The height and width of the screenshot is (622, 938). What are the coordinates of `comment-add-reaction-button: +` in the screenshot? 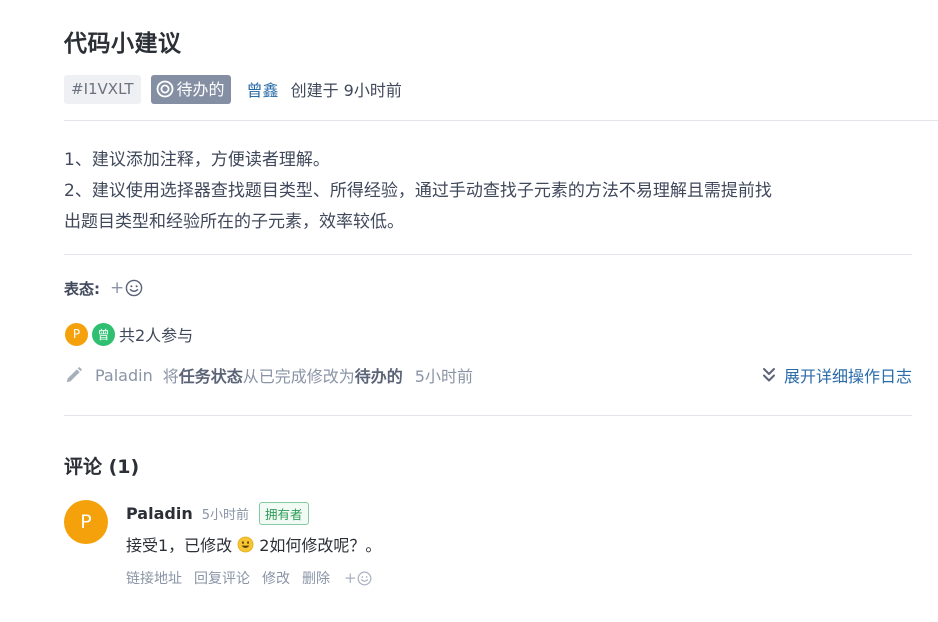 It's located at (358, 578).